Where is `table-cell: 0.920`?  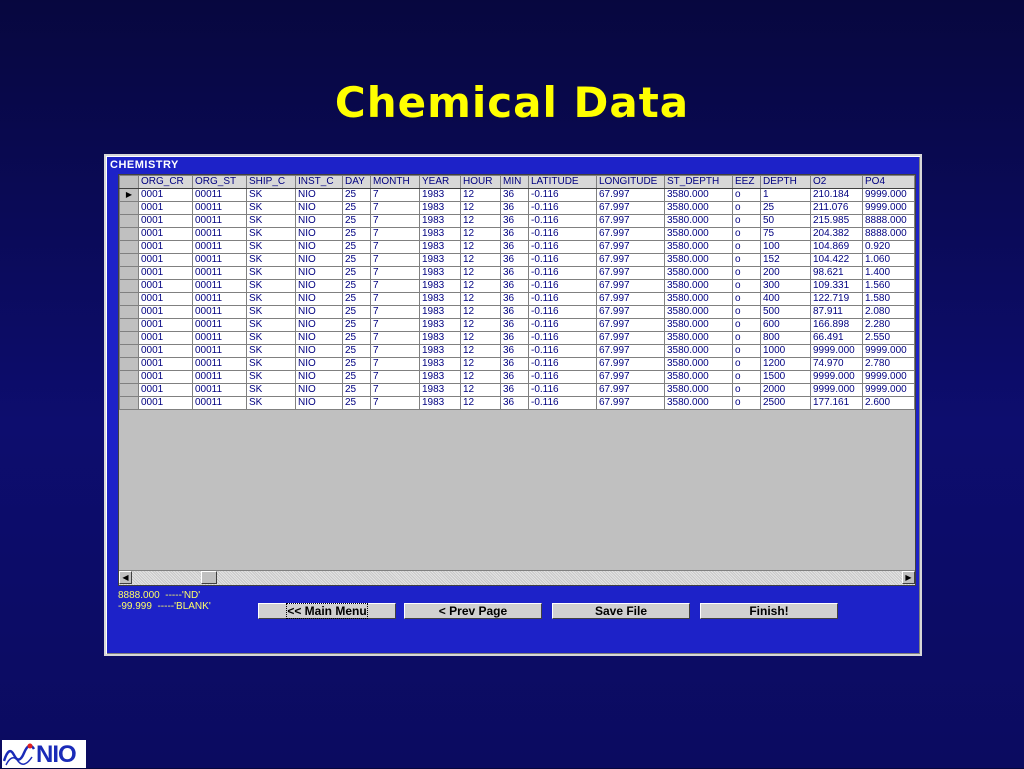 table-cell: 0.920 is located at coordinates (888, 247).